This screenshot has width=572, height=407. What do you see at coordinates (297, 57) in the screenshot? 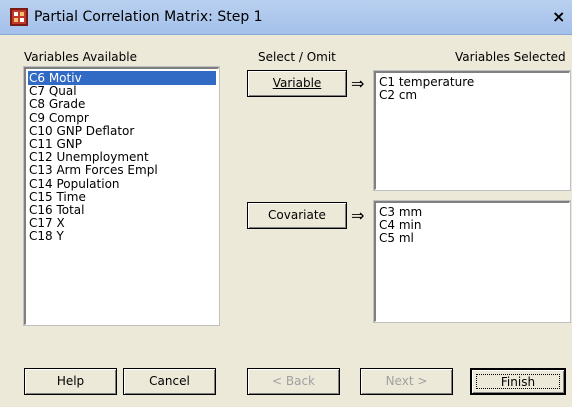
I see `select-omit-label: Select / Omit` at bounding box center [297, 57].